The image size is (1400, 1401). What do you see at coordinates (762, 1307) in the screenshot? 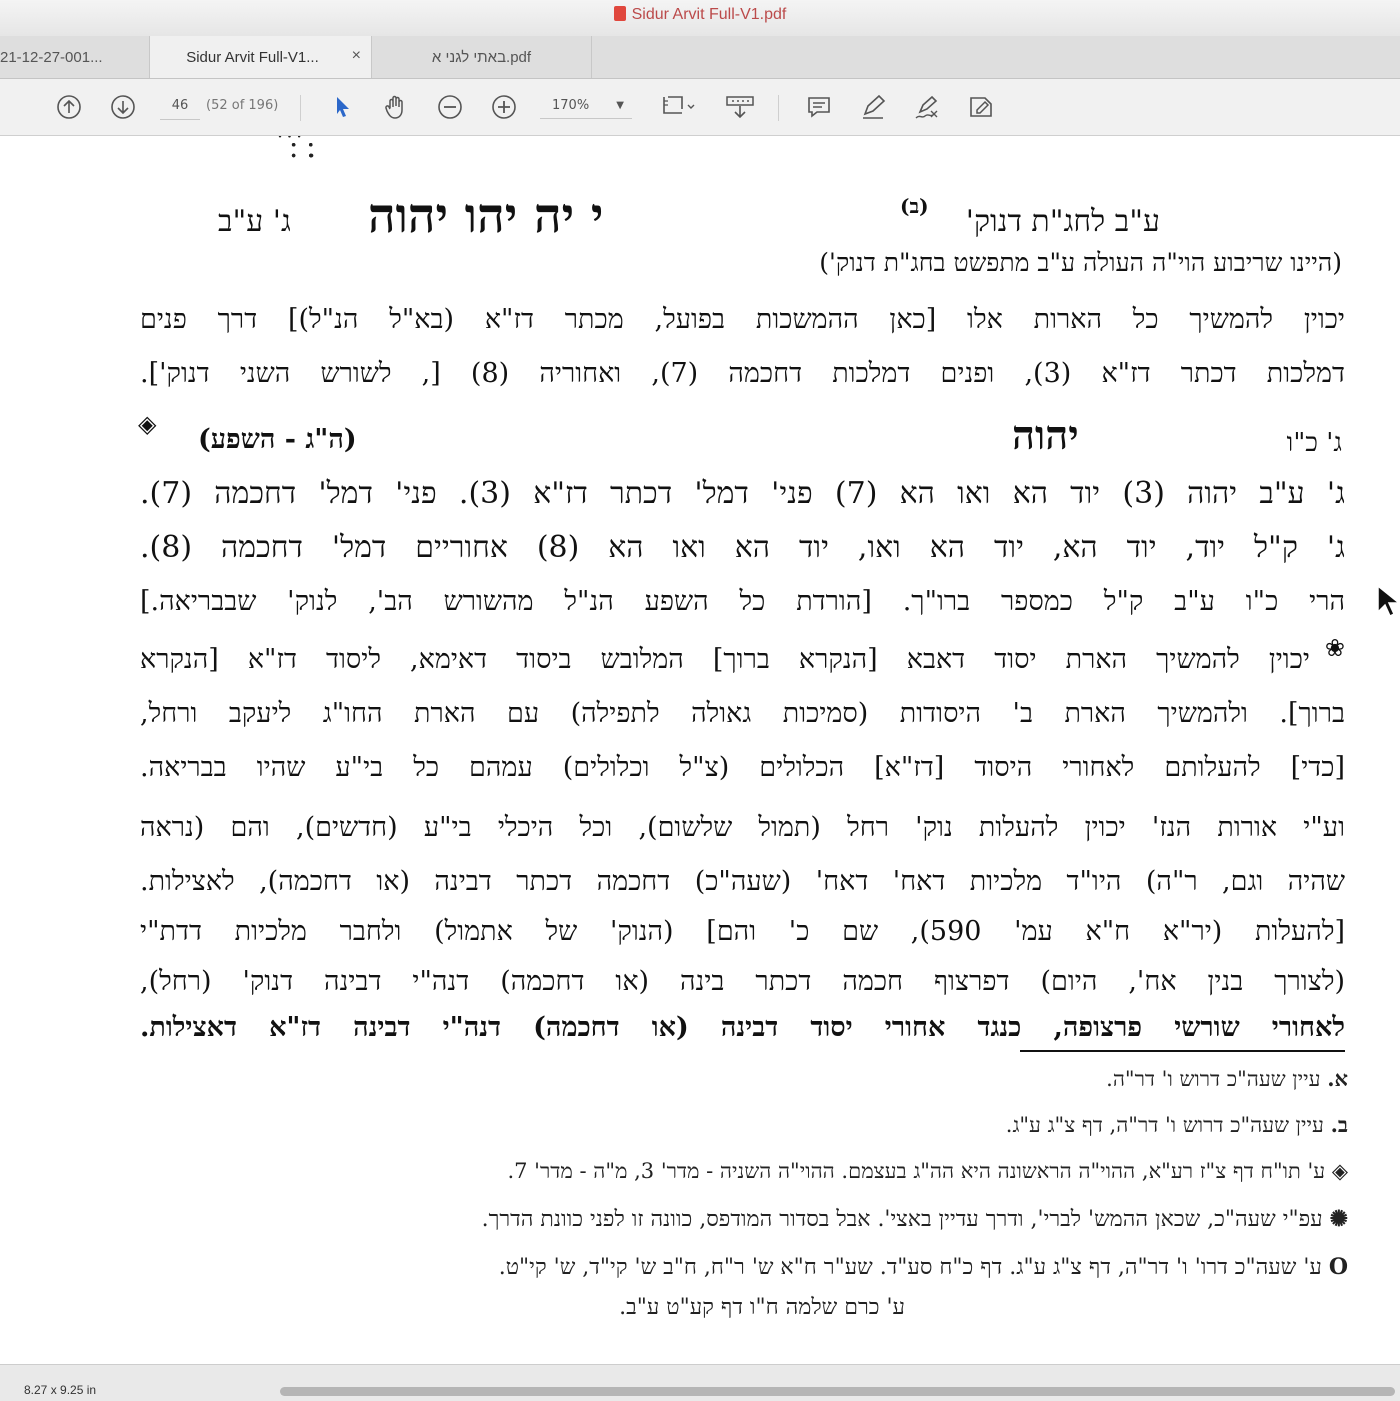
I see `footnote-continuation: ע' כרם שלמה ח"ו דף קע"ט ע"ב.` at bounding box center [762, 1307].